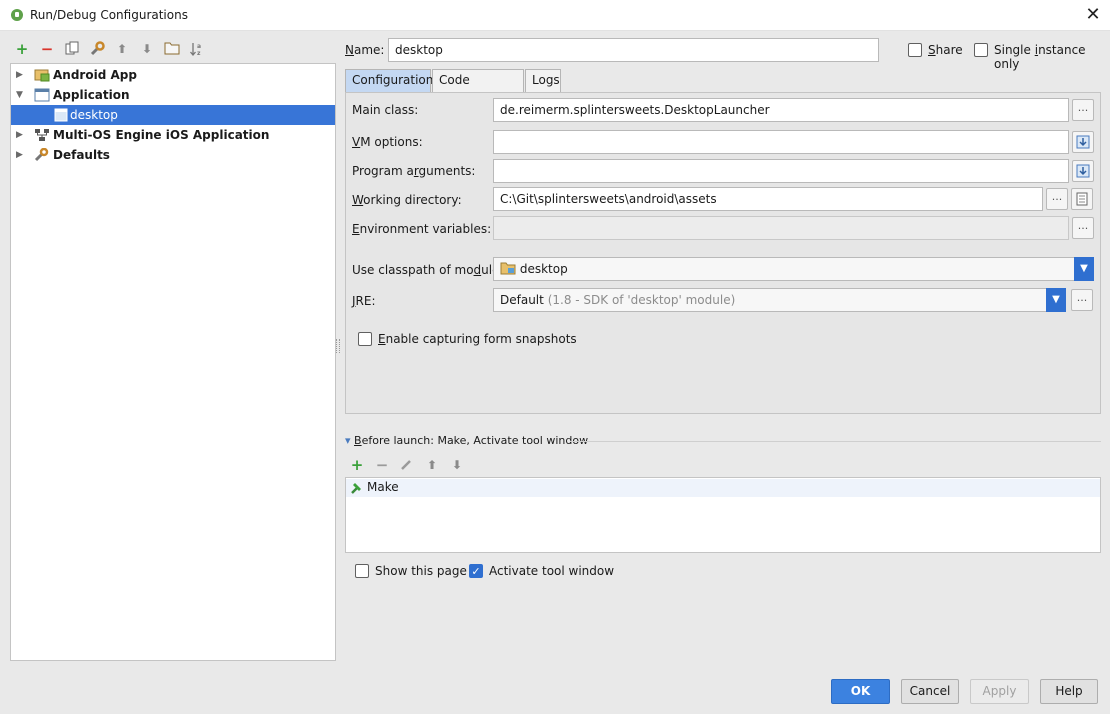 The image size is (1110, 714). I want to click on svg-text: a, so click(199, 46).